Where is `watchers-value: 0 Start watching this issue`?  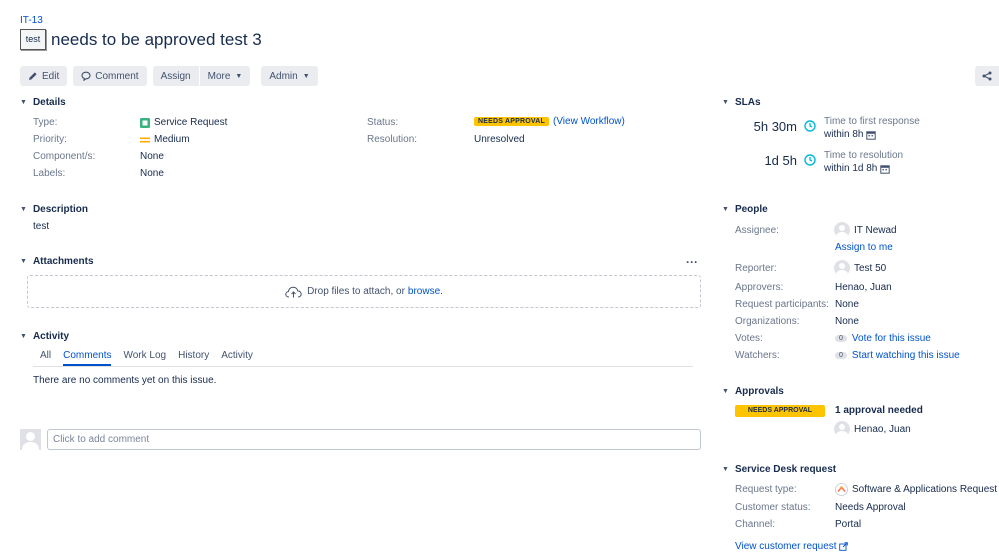
watchers-value: 0 Start watching this issue is located at coordinates (897, 355).